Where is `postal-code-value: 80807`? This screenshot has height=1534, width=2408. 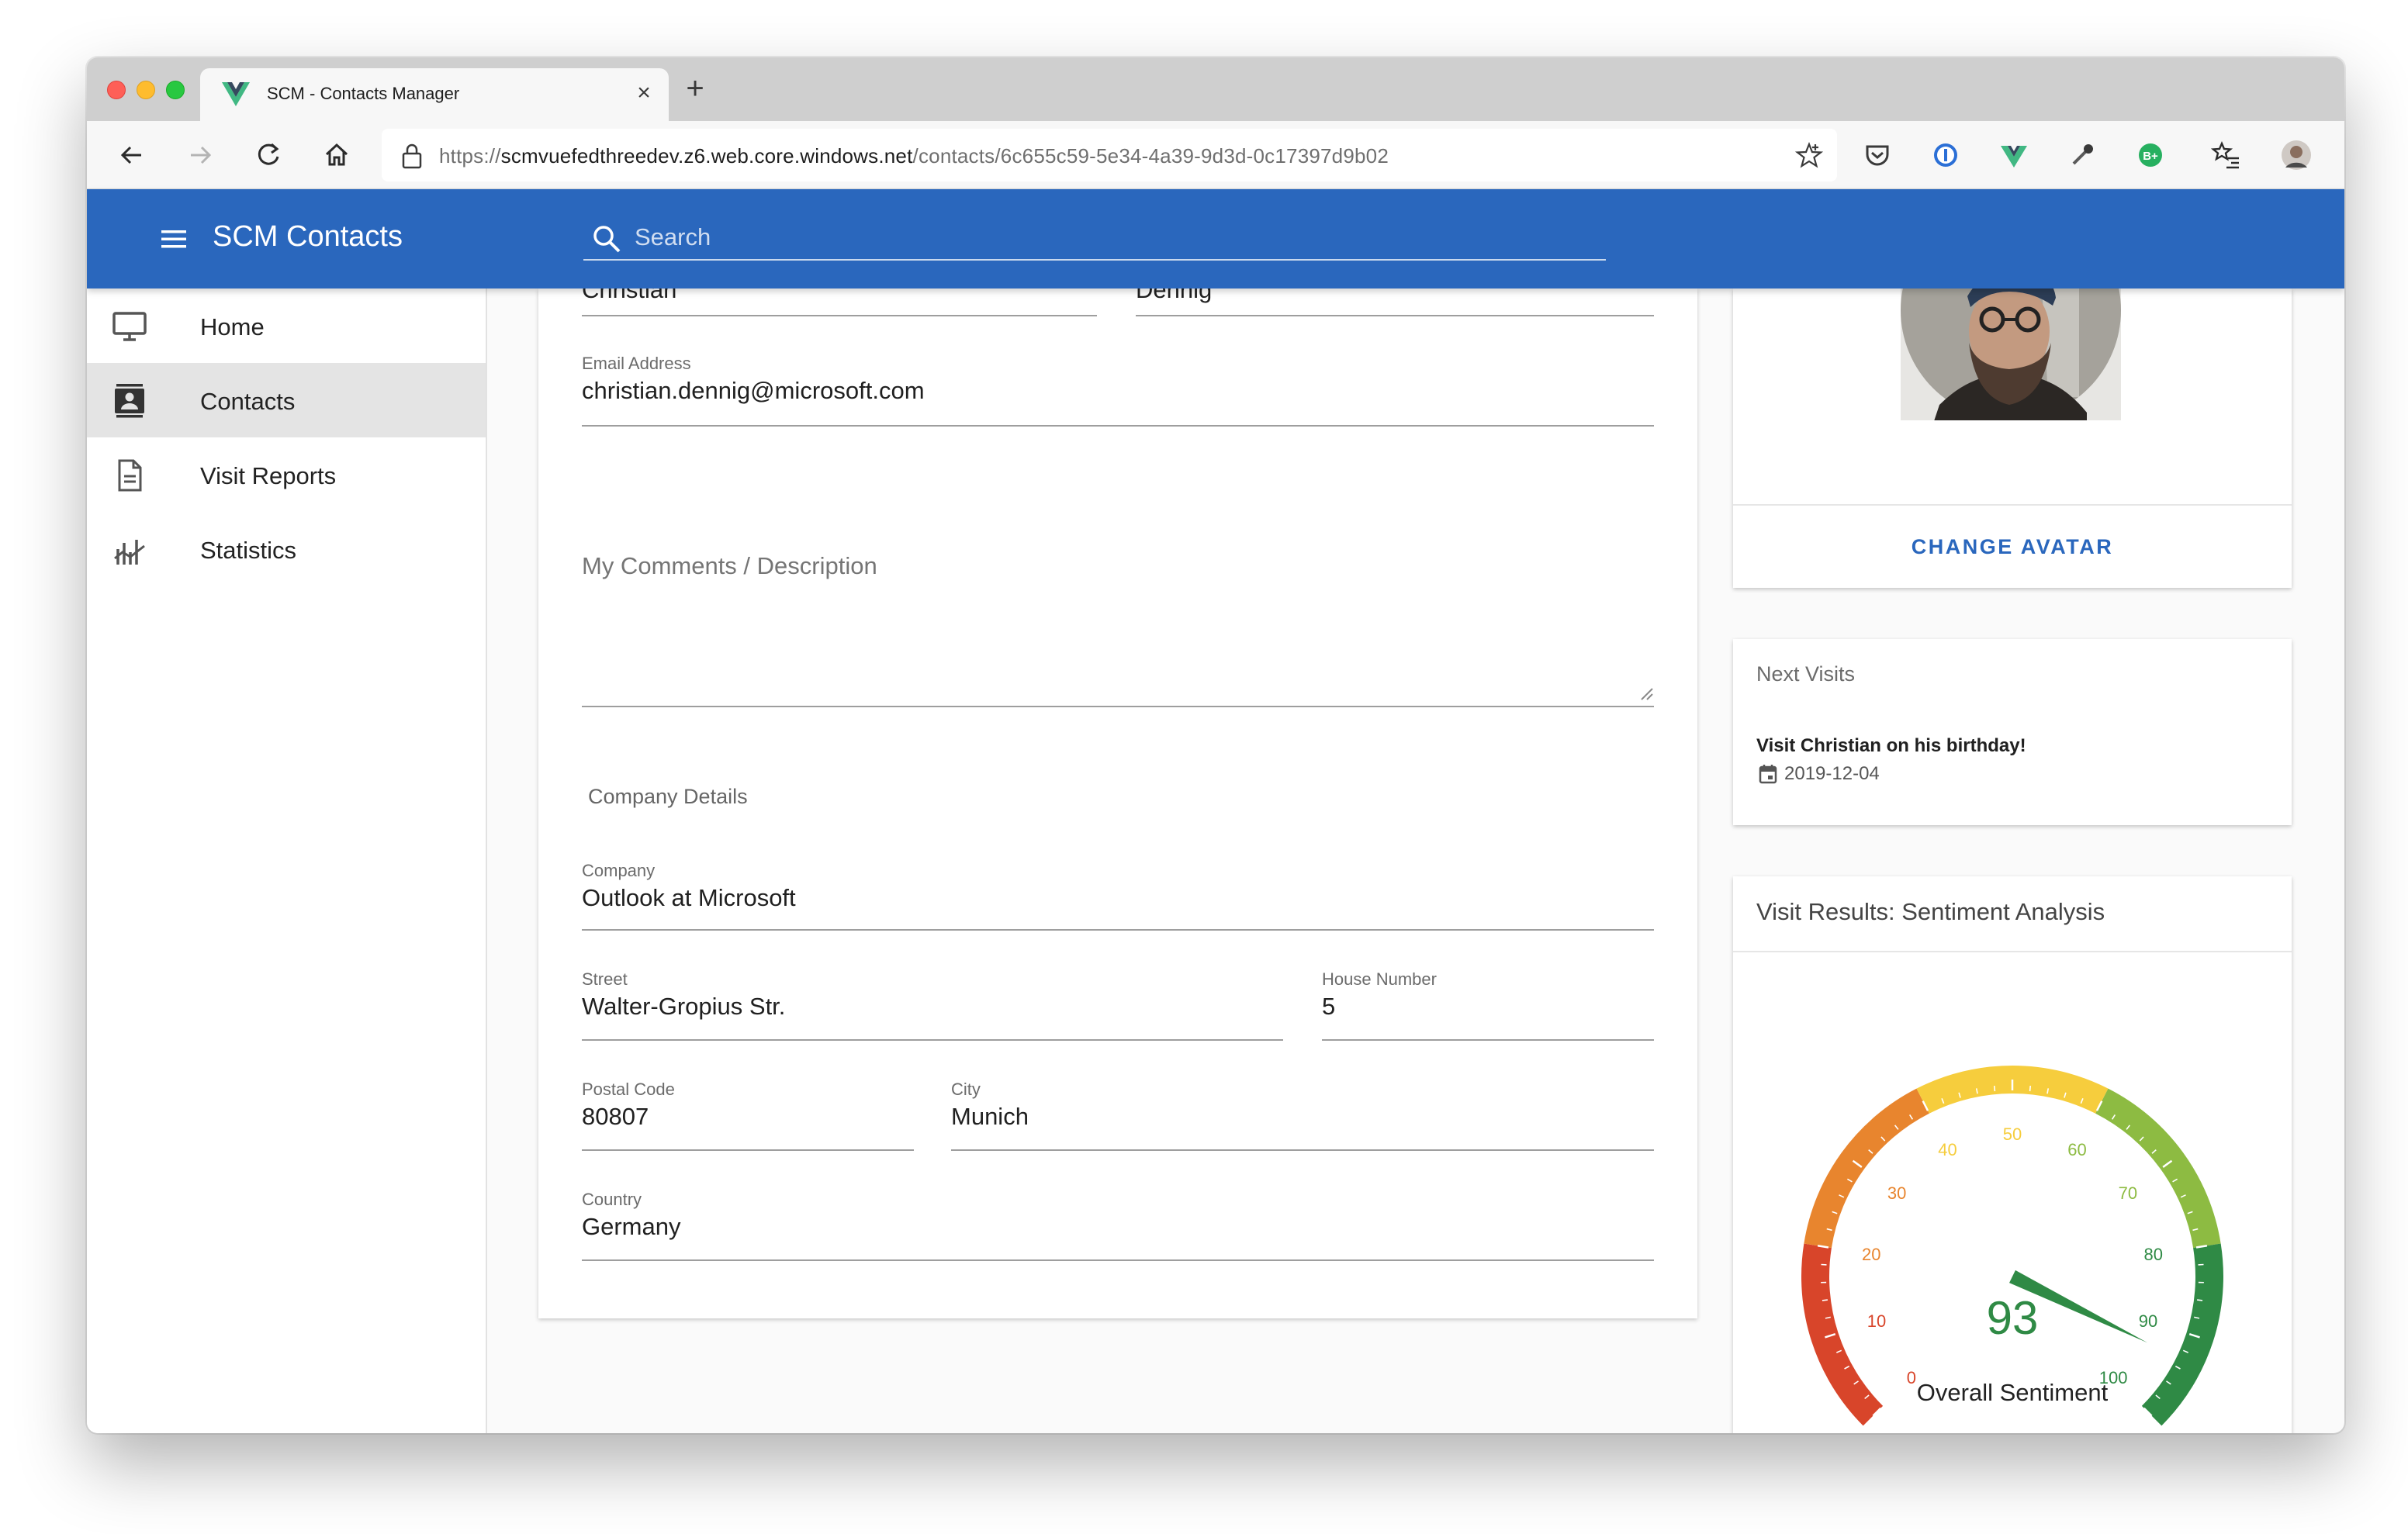 postal-code-value: 80807 is located at coordinates (615, 1116).